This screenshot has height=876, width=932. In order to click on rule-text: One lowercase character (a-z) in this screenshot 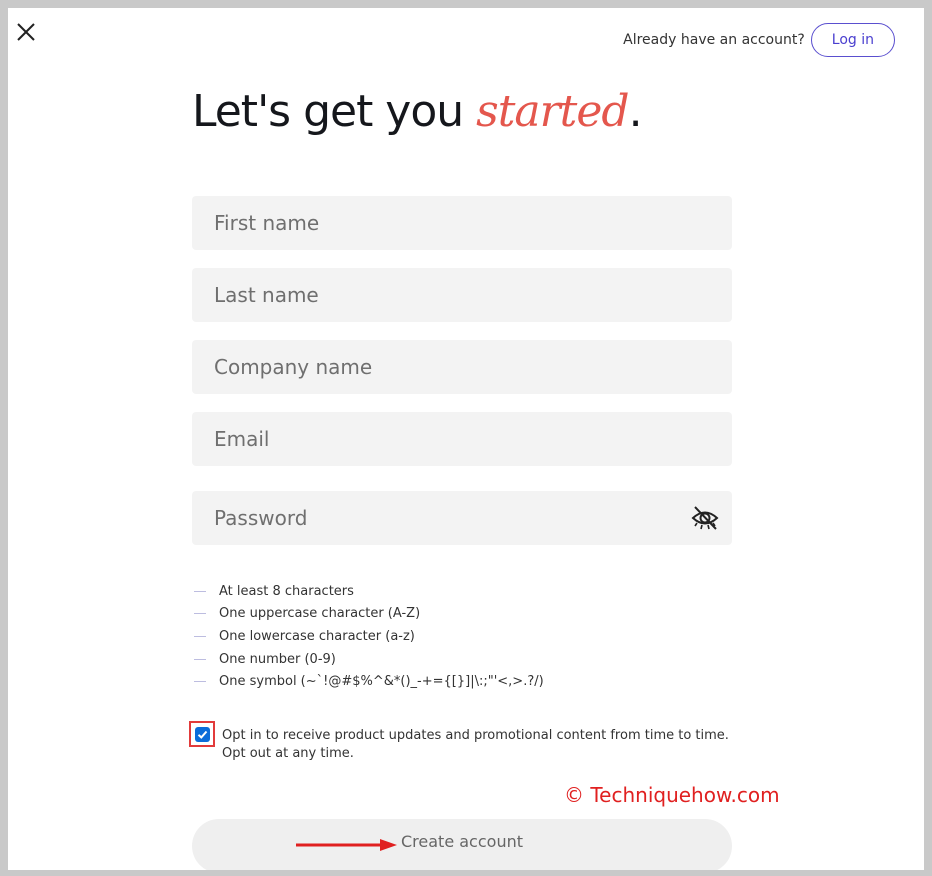, I will do `click(317, 636)`.